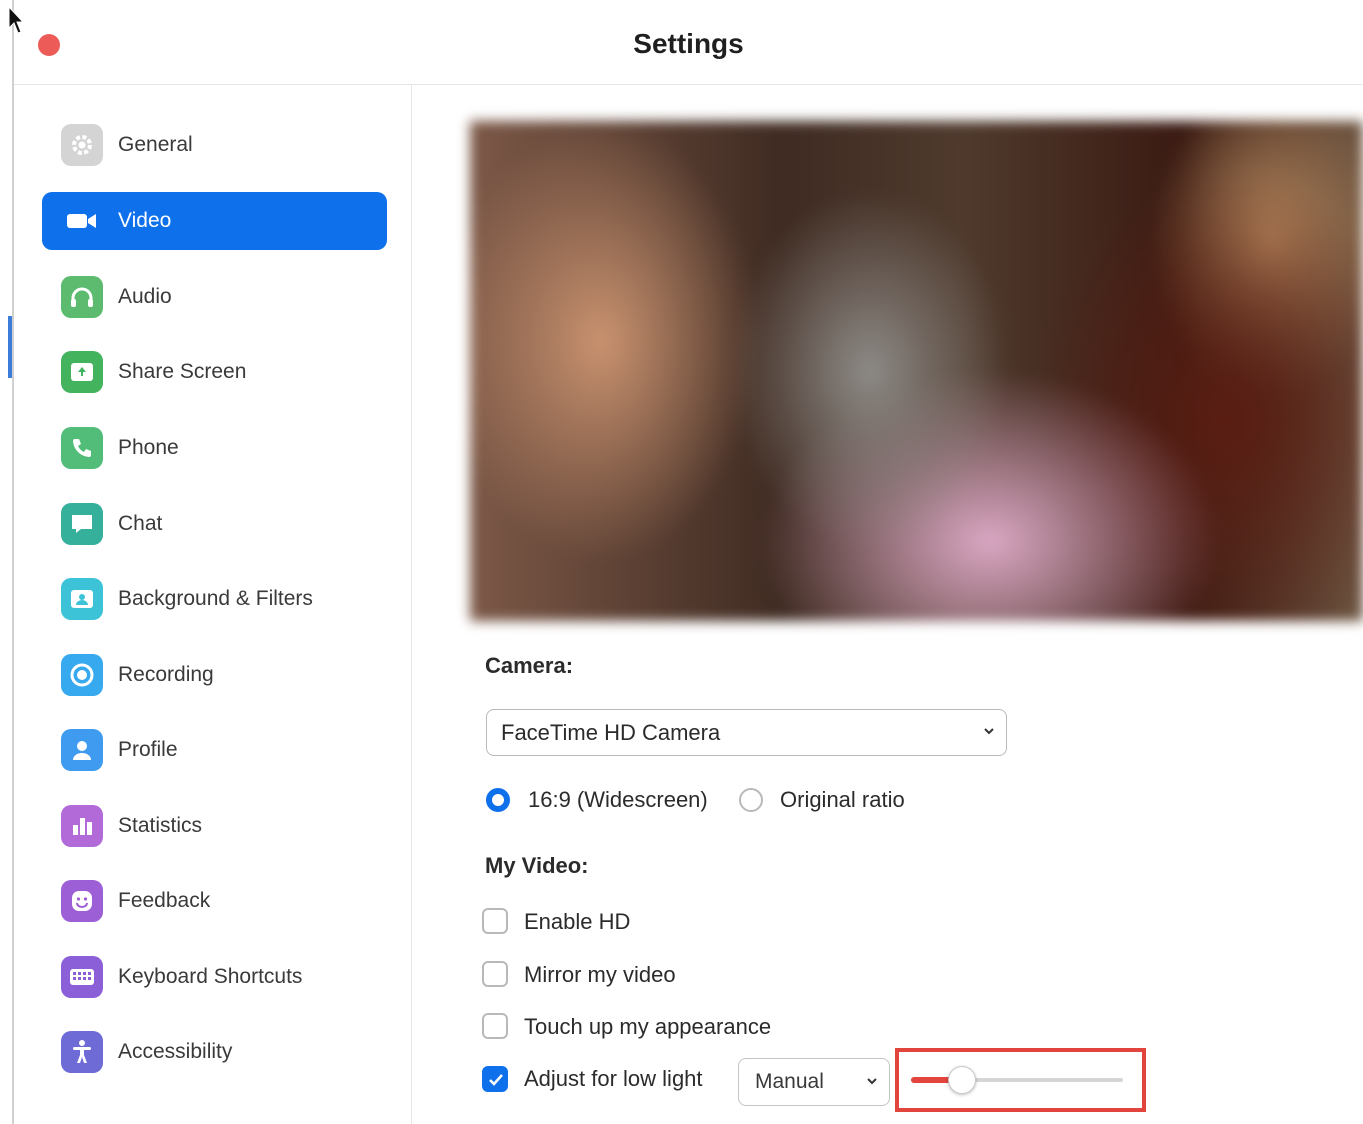 This screenshot has width=1363, height=1124. I want to click on sidebar-item-profile: Profile, so click(214, 750).